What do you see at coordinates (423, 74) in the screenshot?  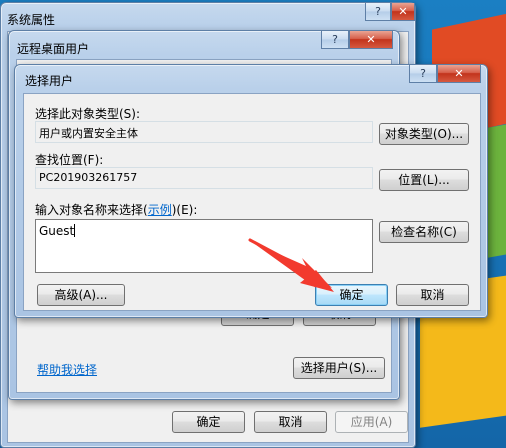 I see `select-users-help-button: ?` at bounding box center [423, 74].